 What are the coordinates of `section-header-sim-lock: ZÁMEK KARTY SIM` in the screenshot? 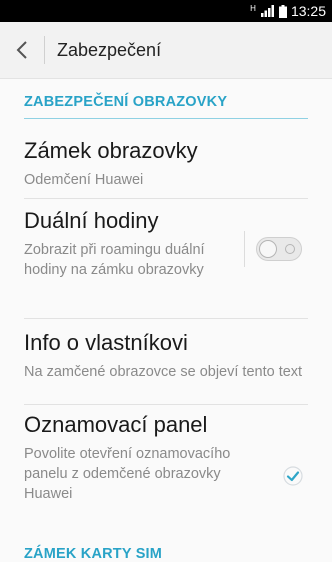 It's located at (93, 554).